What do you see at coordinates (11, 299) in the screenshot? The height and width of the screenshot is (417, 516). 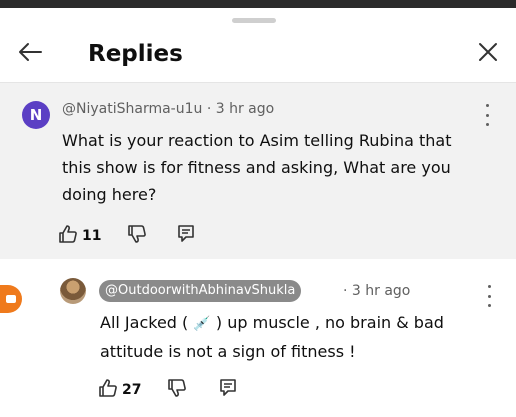 I see `side-tab-icon` at bounding box center [11, 299].